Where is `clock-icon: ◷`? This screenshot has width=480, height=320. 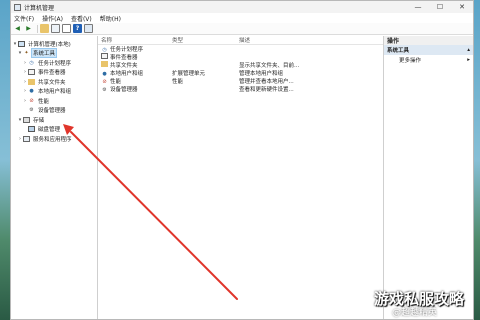 clock-icon: ◷ is located at coordinates (31, 62).